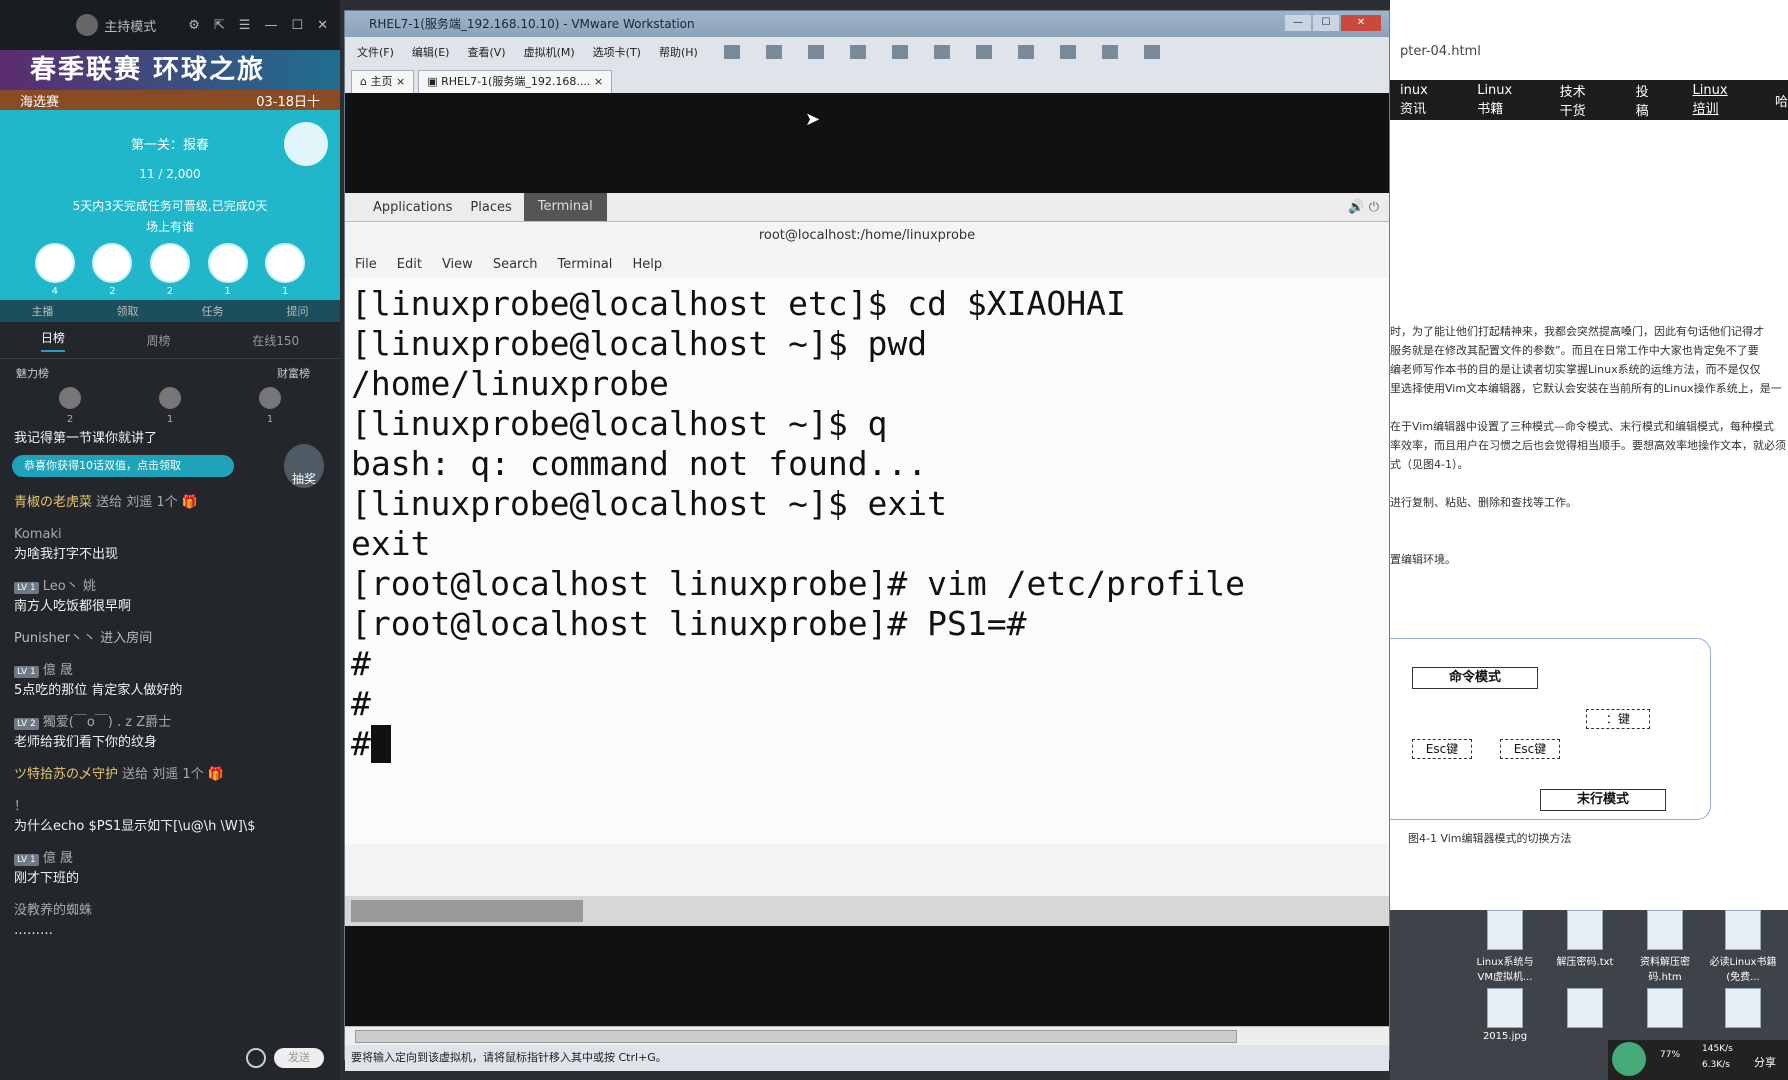 This screenshot has height=1080, width=1788. What do you see at coordinates (275, 340) in the screenshot?
I see `tab-online: 在线150` at bounding box center [275, 340].